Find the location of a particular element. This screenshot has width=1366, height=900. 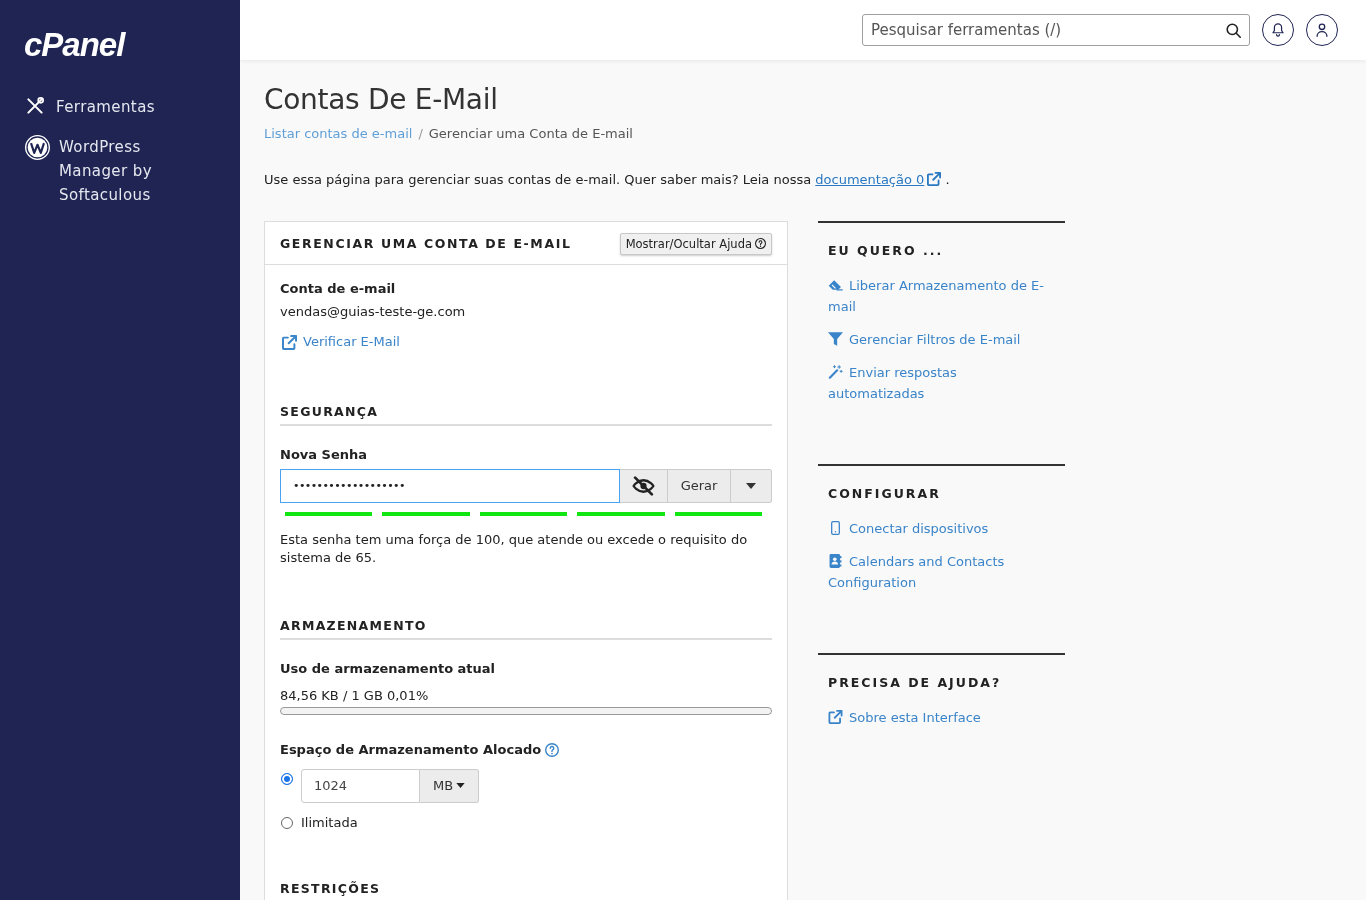

wordpress-logo-icon is located at coordinates (37, 147).